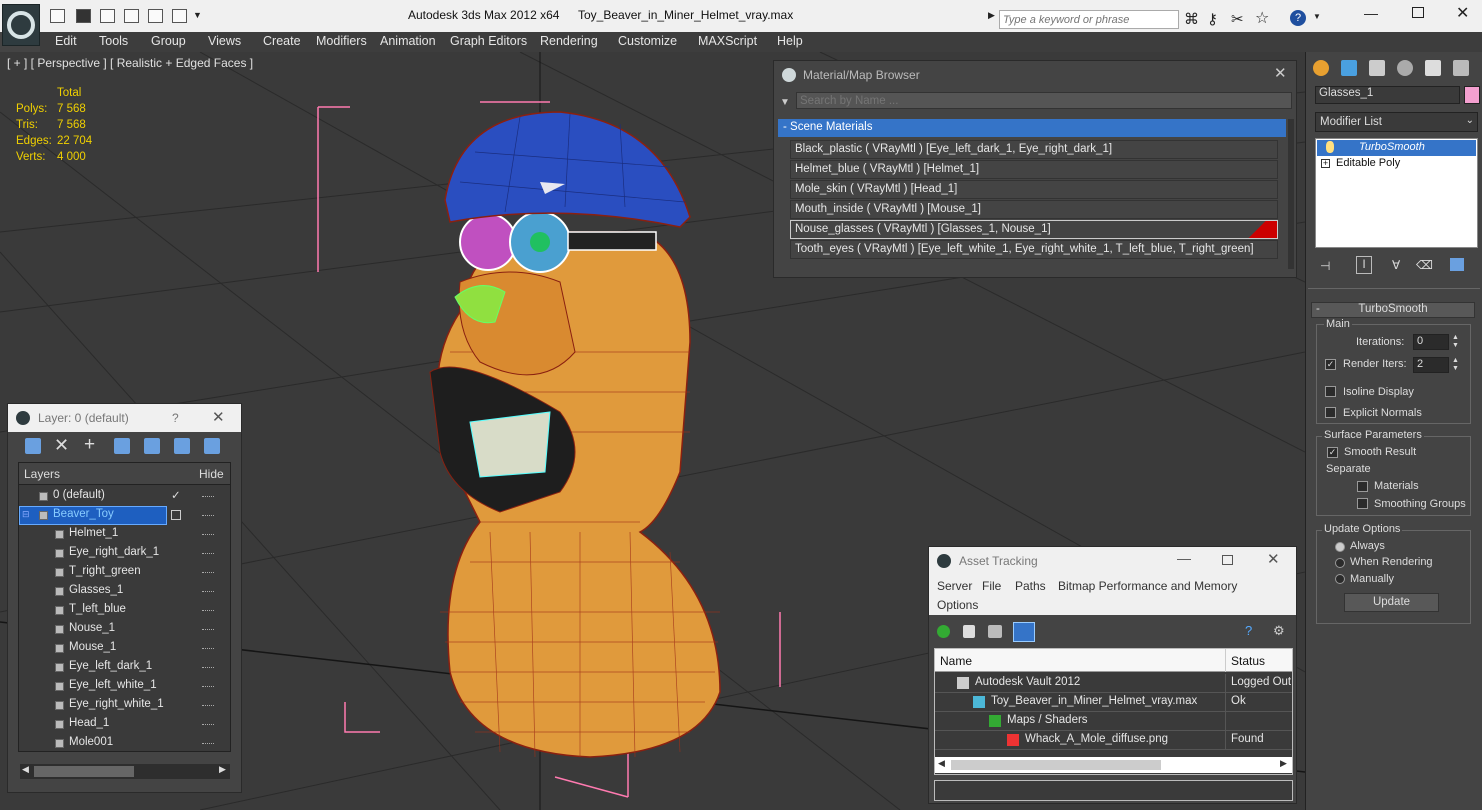  I want to click on collapse-icon: ⊟, so click(26, 514).